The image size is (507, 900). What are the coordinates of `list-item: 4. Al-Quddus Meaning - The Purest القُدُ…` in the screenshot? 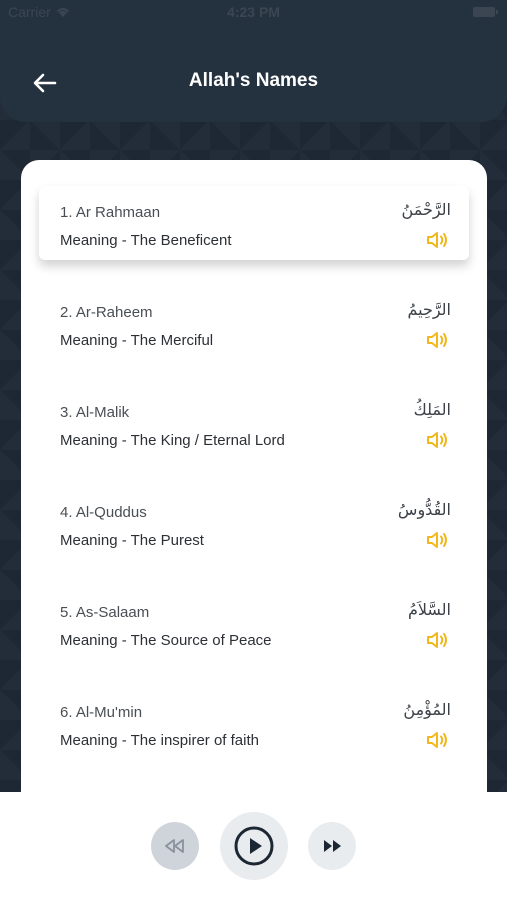 It's located at (254, 523).